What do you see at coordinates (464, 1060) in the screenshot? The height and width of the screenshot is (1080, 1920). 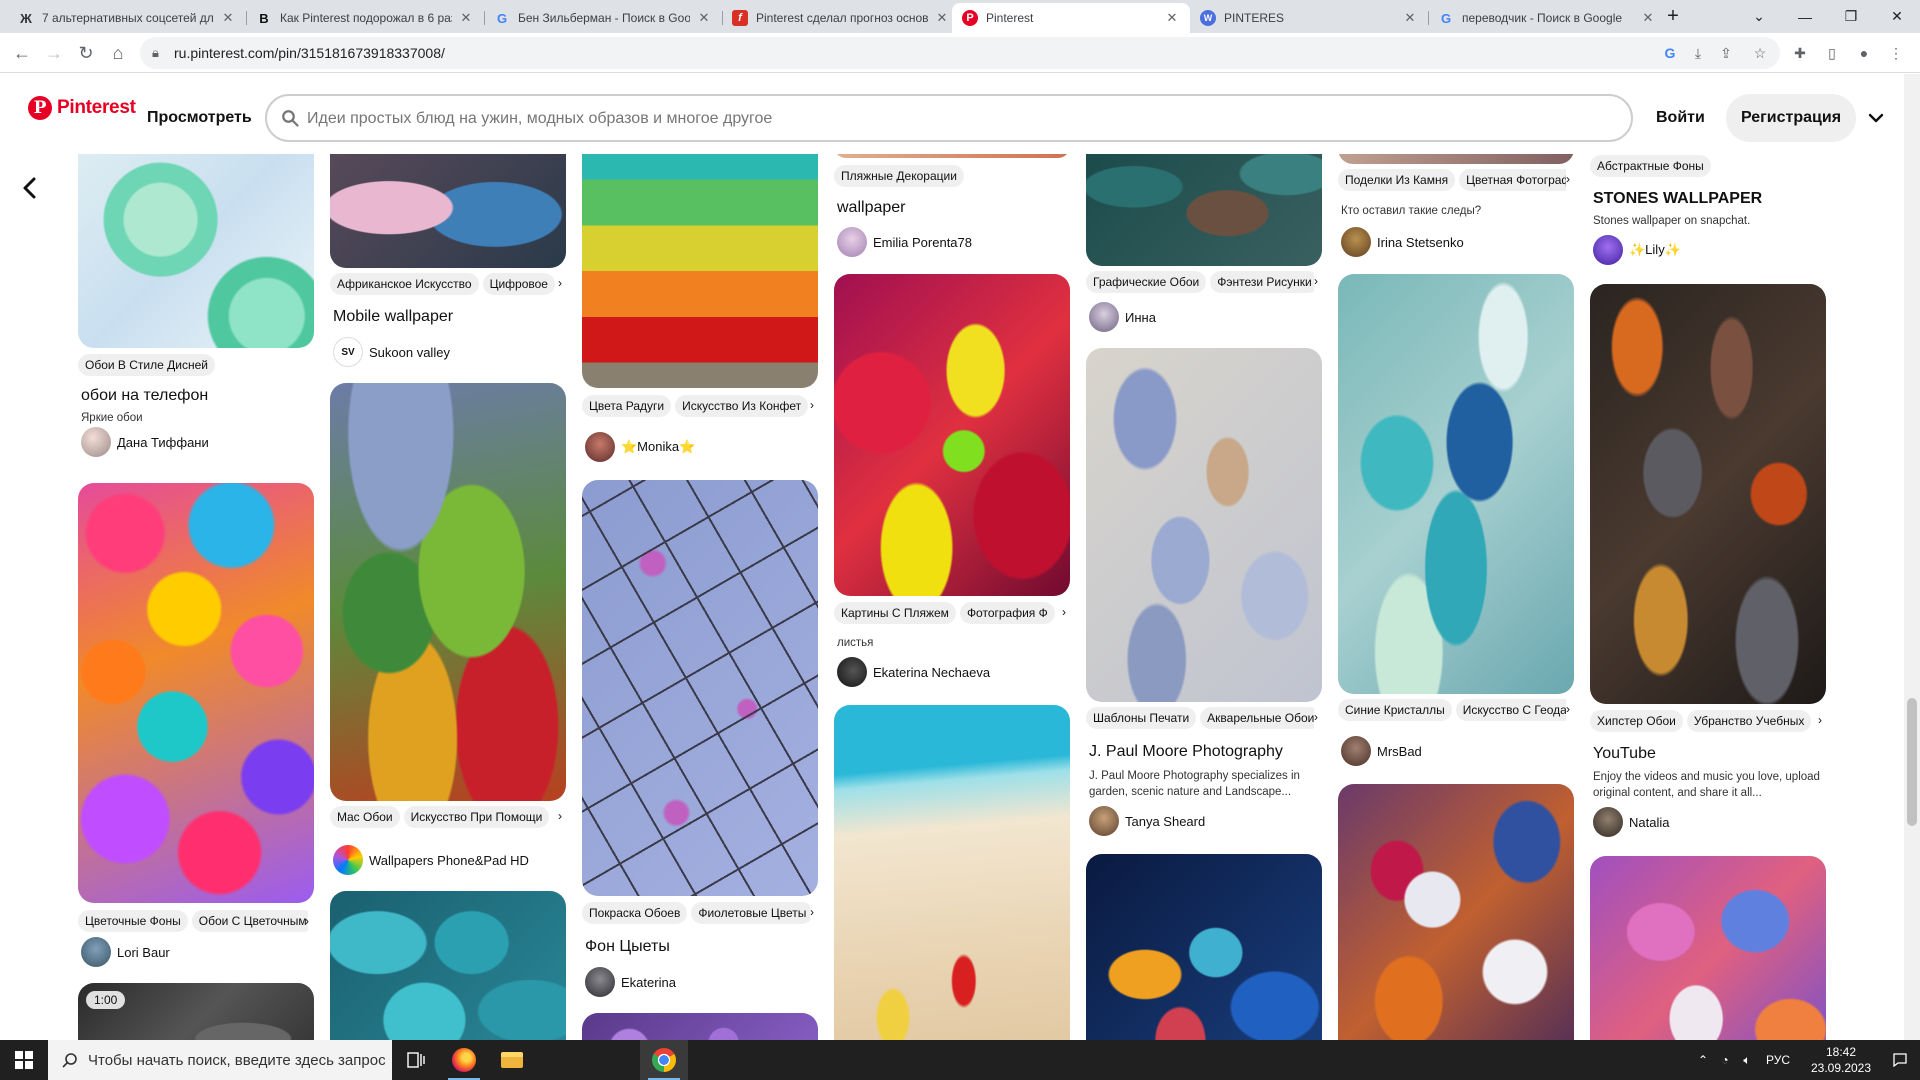 I see `firefox-icon` at bounding box center [464, 1060].